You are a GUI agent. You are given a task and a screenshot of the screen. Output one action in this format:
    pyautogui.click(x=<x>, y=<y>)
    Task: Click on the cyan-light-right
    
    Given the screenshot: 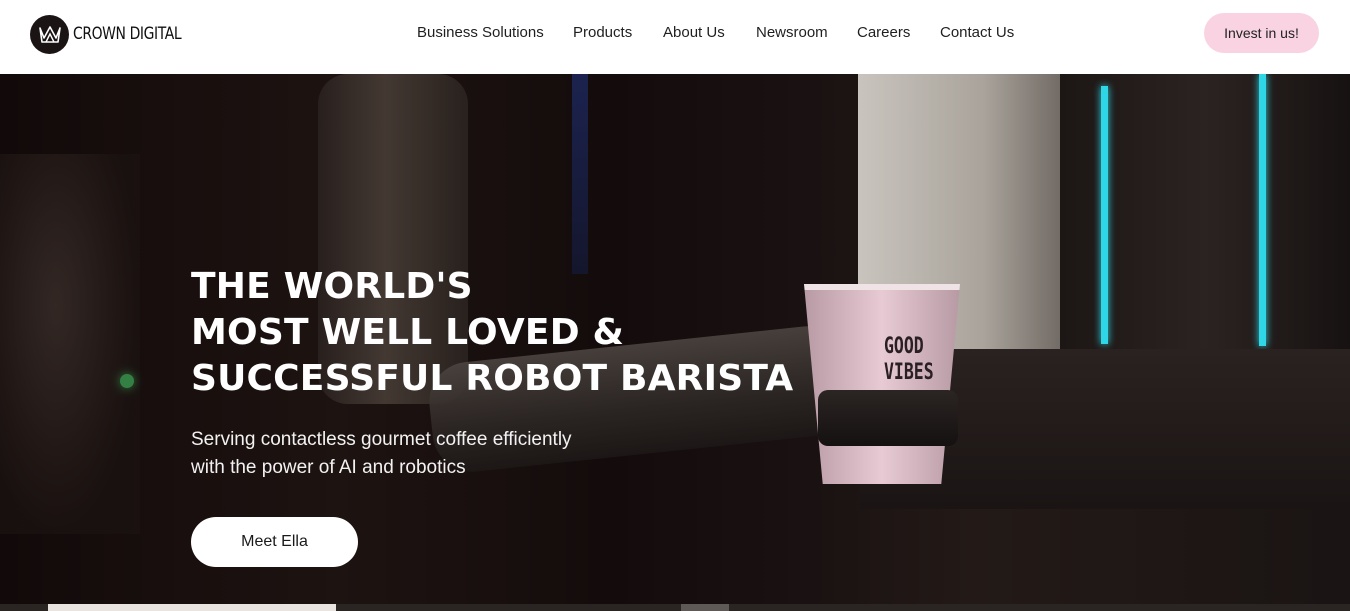 What is the action you would take?
    pyautogui.click(x=1262, y=210)
    